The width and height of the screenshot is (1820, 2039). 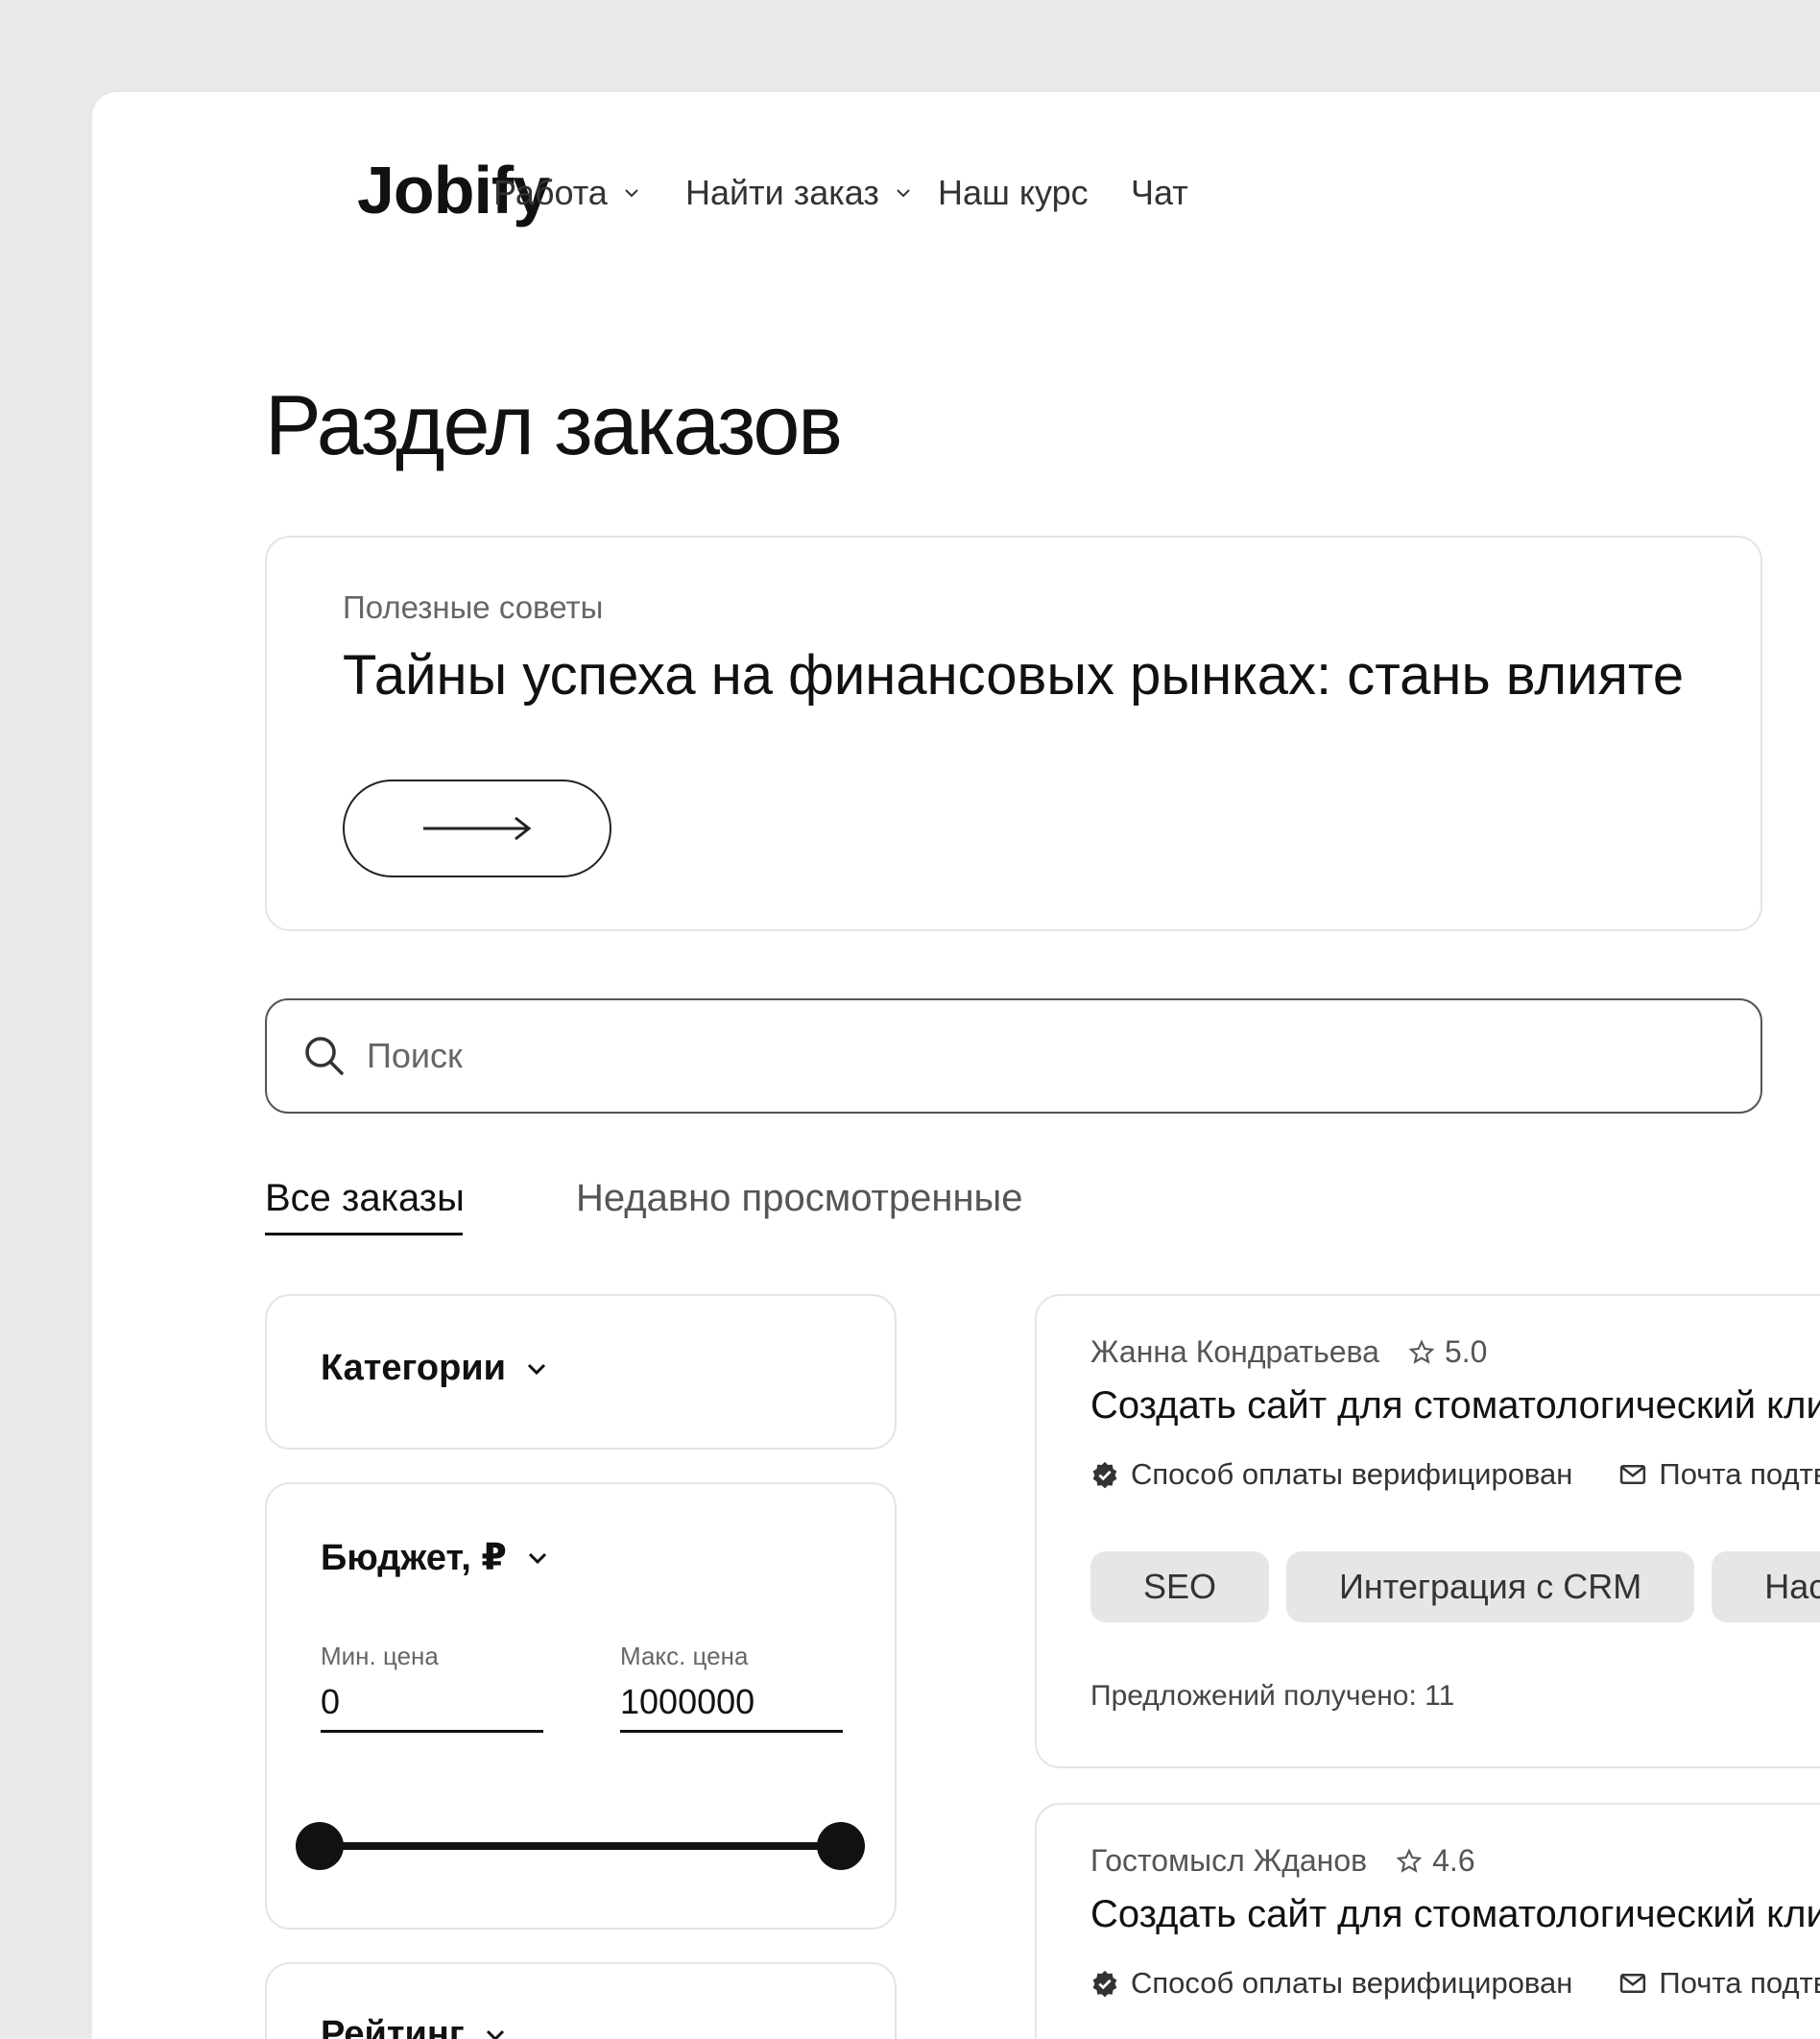 I want to click on tag: SEO, so click(x=1180, y=1586).